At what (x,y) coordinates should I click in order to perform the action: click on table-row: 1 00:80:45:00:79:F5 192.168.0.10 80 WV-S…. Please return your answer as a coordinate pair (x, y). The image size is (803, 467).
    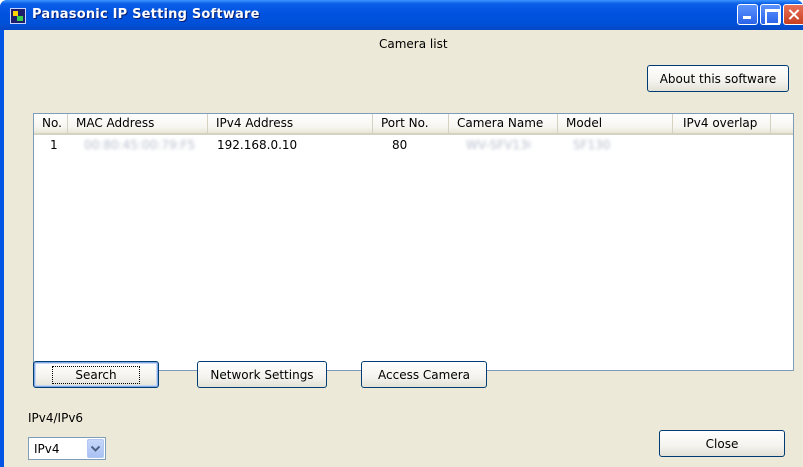
    Looking at the image, I should click on (413, 145).